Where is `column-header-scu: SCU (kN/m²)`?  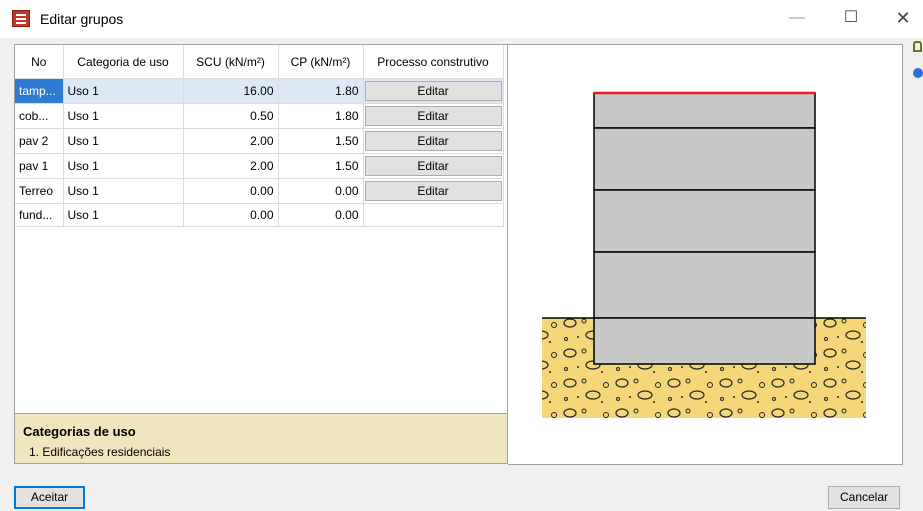
column-header-scu: SCU (kN/m²) is located at coordinates (231, 62).